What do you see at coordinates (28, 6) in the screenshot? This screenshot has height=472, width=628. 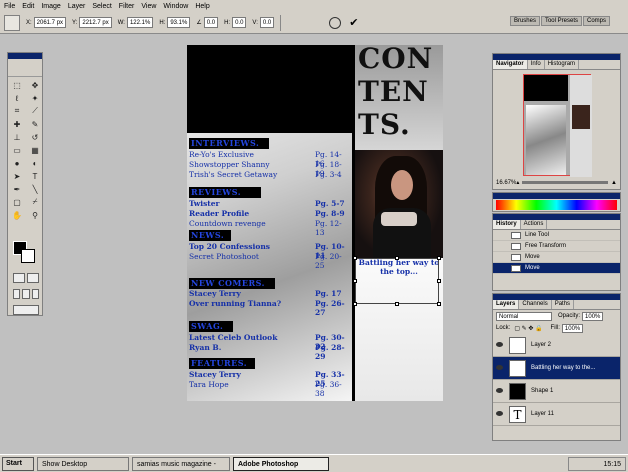 I see `menu-edit: Edit` at bounding box center [28, 6].